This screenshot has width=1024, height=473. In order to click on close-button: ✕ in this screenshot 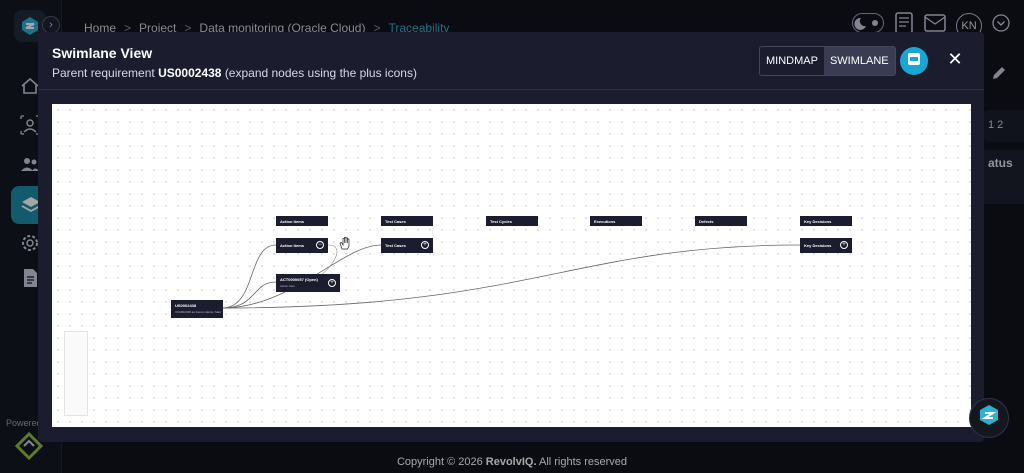, I will do `click(955, 59)`.